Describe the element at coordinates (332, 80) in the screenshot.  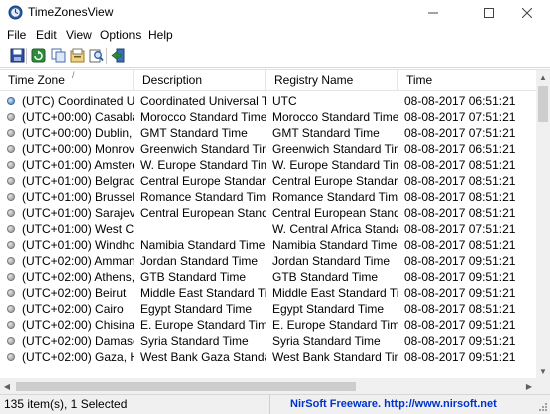
I see `column-header-registry-name: Registry Name` at that location.